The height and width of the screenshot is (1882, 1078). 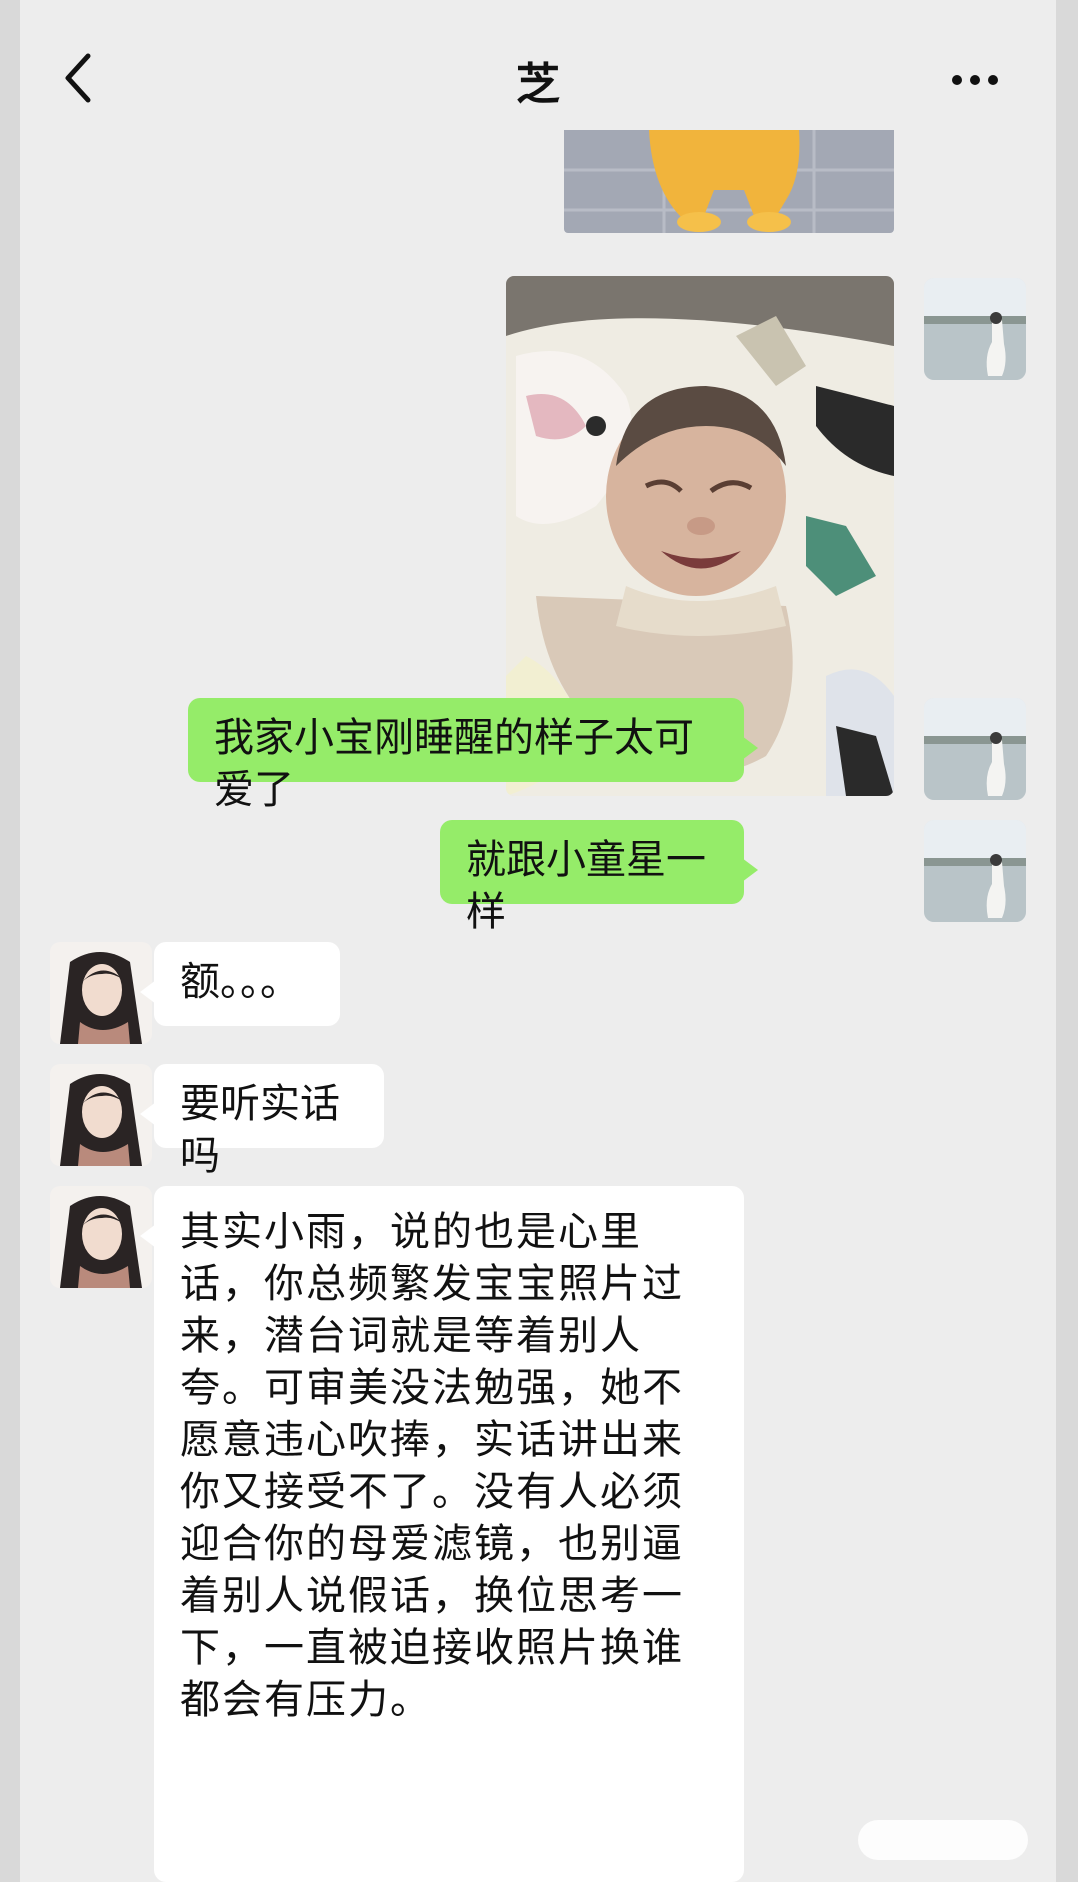 What do you see at coordinates (729, 181) in the screenshot?
I see `partial-photo` at bounding box center [729, 181].